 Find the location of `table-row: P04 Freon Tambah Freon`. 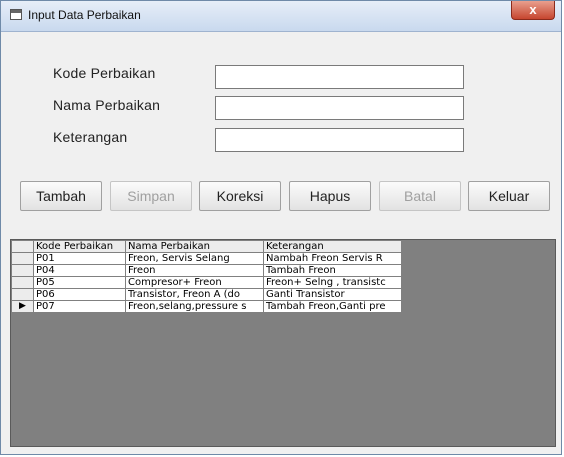

table-row: P04 Freon Tambah Freon is located at coordinates (206, 270).